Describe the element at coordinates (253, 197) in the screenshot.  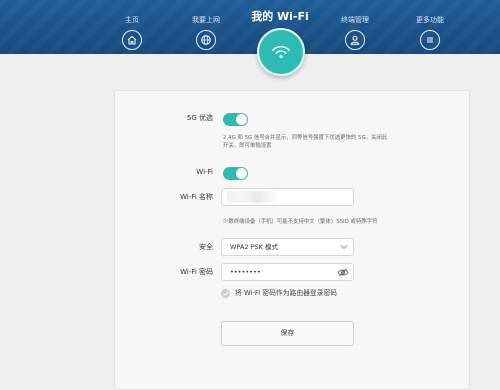
I see `ssid-redacted` at that location.